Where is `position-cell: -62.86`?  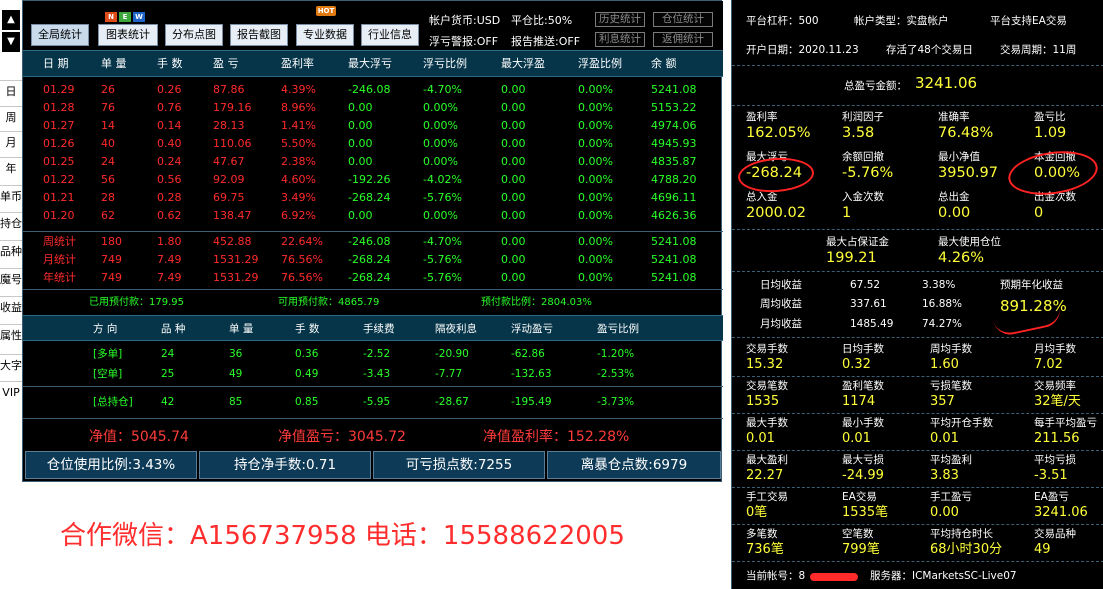
position-cell: -62.86 is located at coordinates (528, 354).